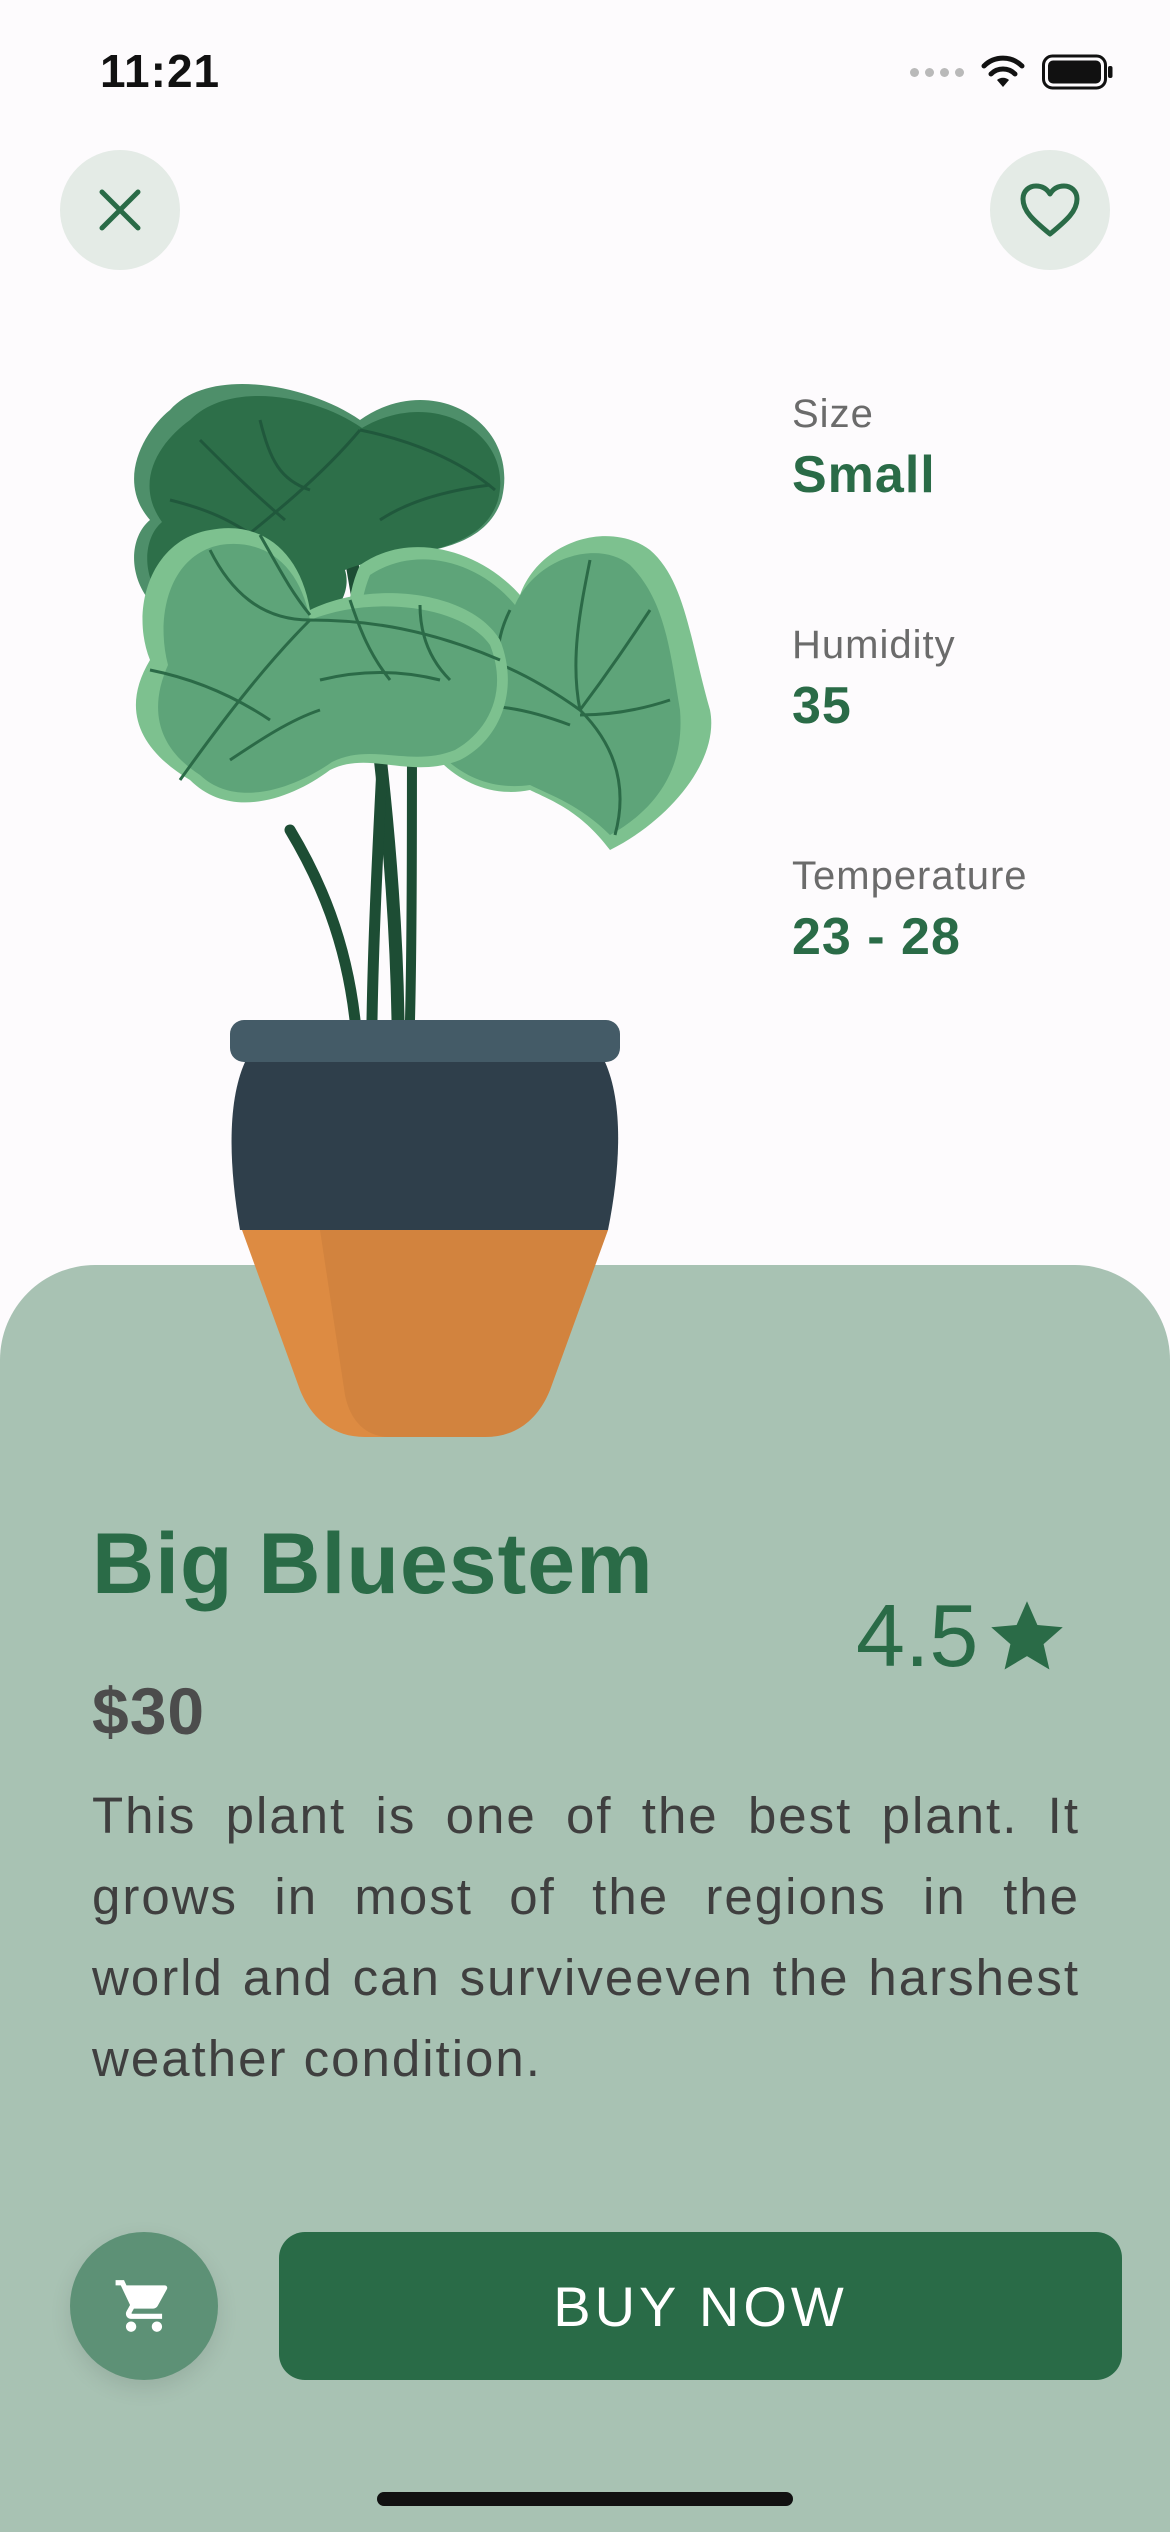  Describe the element at coordinates (1003, 71) in the screenshot. I see `wifi-icon` at that location.